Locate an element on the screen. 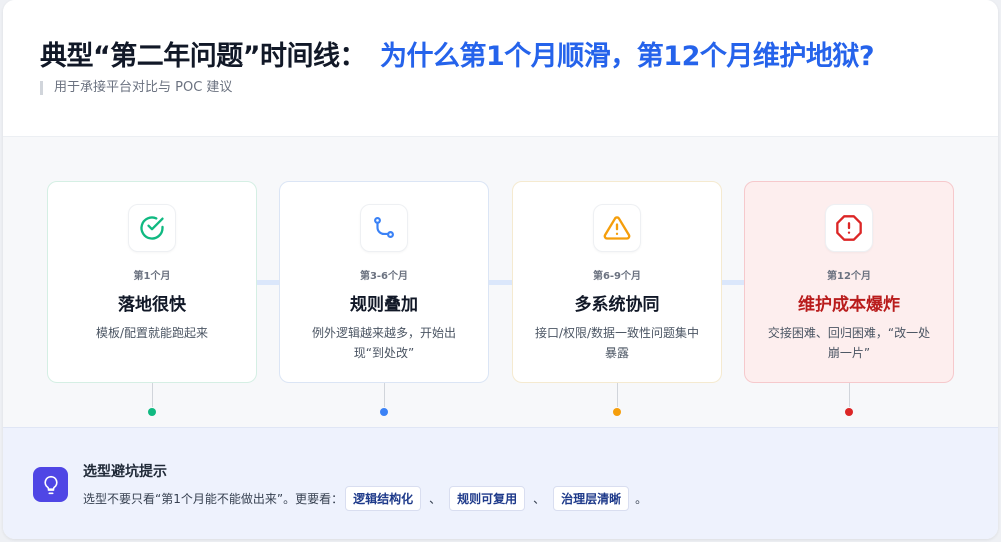 The width and height of the screenshot is (1001, 542). stage-period: 第6-9个月 is located at coordinates (617, 276).